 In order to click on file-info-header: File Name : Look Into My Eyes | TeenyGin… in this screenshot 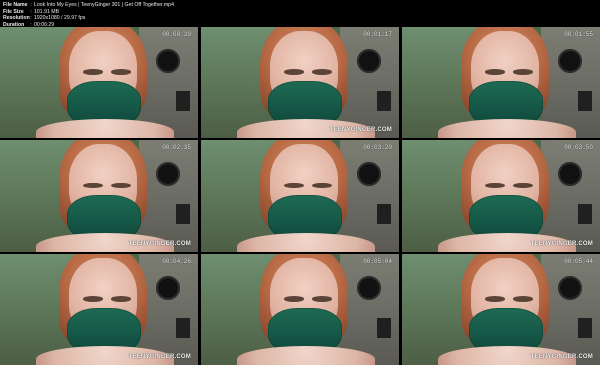, I will do `click(300, 14)`.